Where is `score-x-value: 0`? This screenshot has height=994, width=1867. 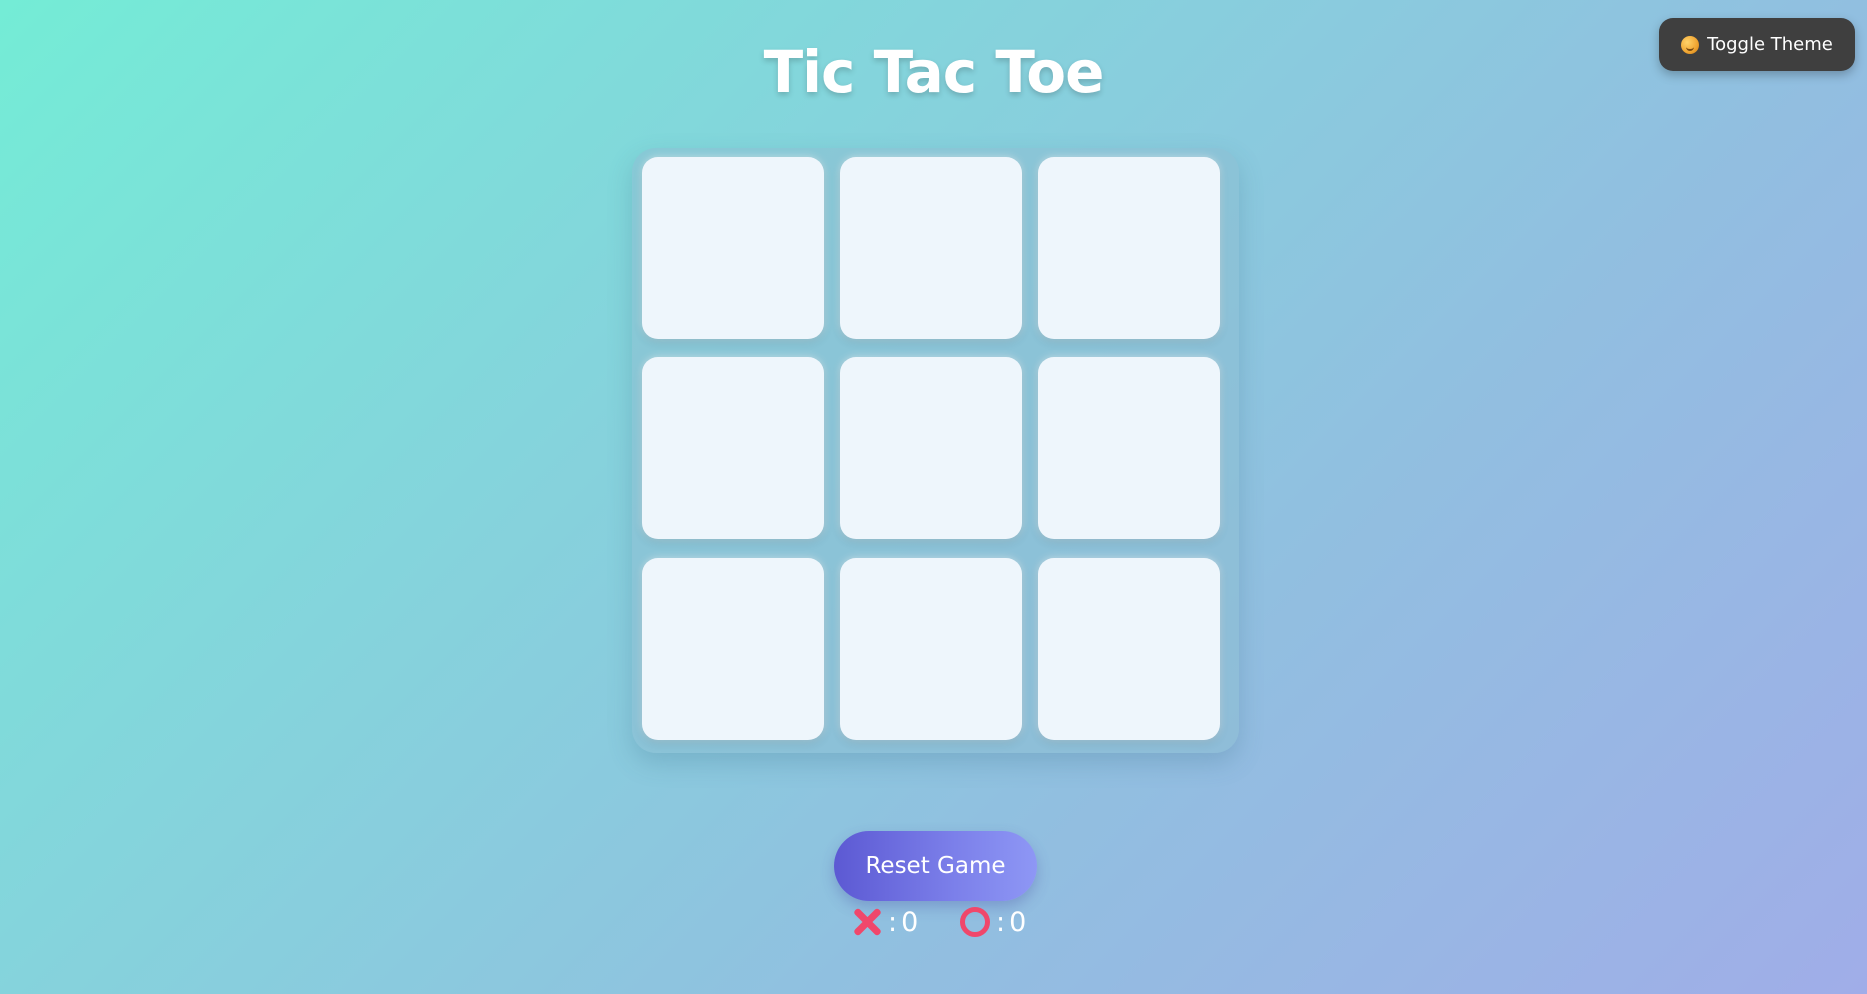
score-x-value: 0 is located at coordinates (910, 922).